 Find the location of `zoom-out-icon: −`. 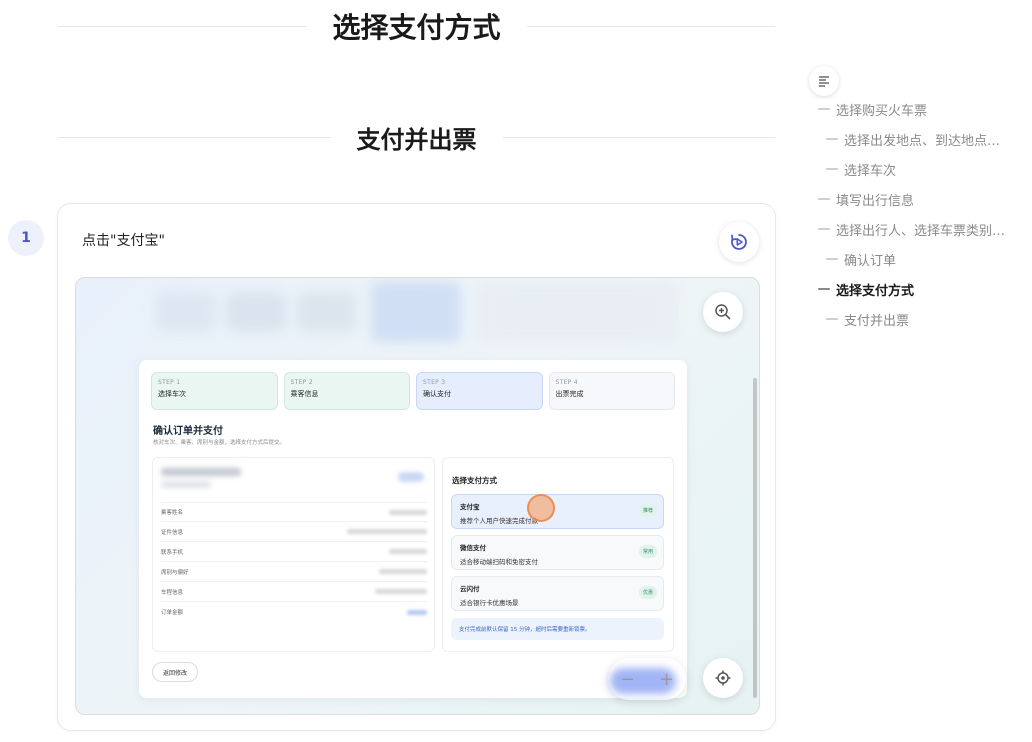

zoom-out-icon: − is located at coordinates (627, 679).